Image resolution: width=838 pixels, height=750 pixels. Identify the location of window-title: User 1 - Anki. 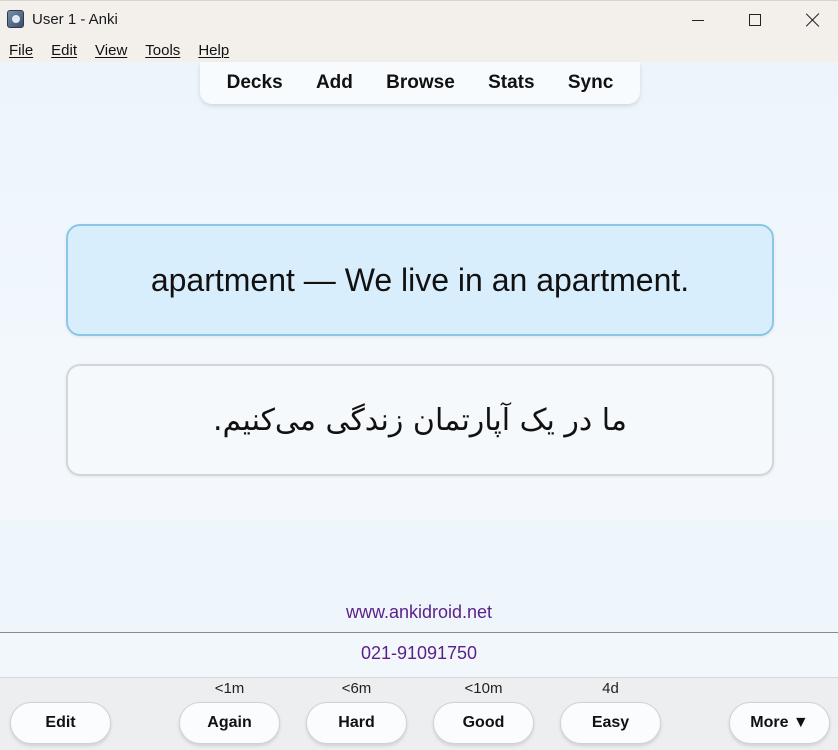
(75, 19).